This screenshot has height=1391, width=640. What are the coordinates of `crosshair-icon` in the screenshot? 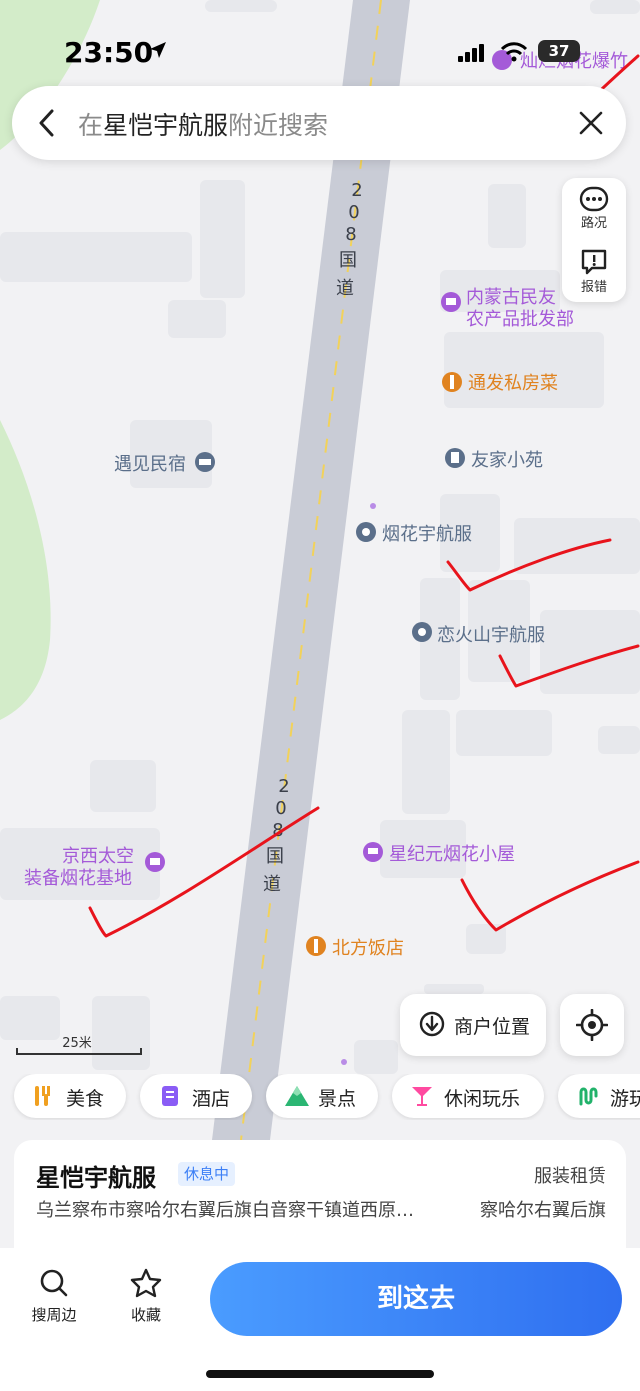 It's located at (592, 1025).